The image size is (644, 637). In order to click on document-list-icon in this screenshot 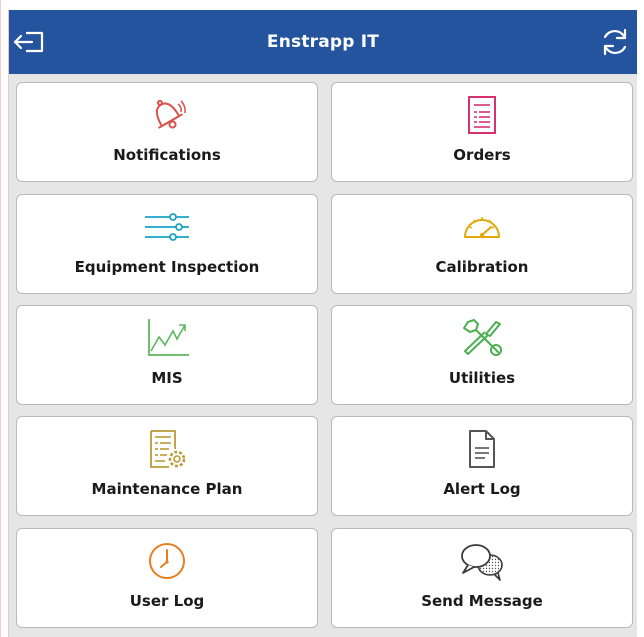, I will do `click(482, 115)`.